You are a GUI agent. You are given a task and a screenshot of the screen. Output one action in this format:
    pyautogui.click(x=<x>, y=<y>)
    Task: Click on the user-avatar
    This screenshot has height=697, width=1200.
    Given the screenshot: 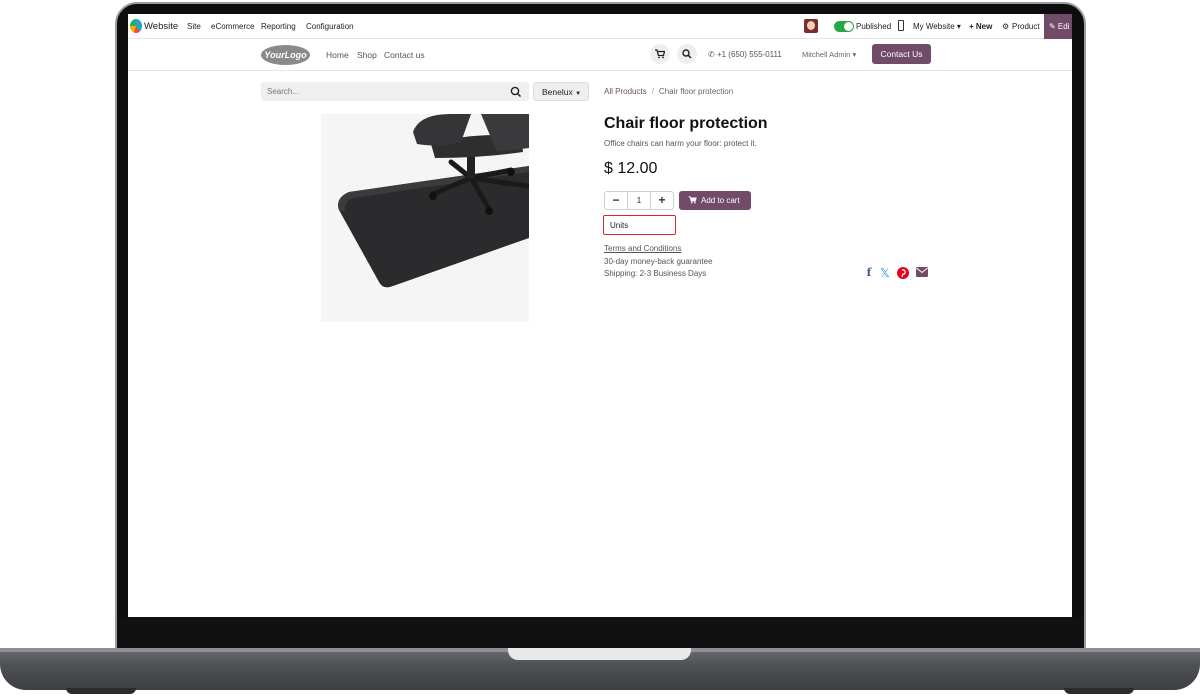 What is the action you would take?
    pyautogui.click(x=811, y=26)
    